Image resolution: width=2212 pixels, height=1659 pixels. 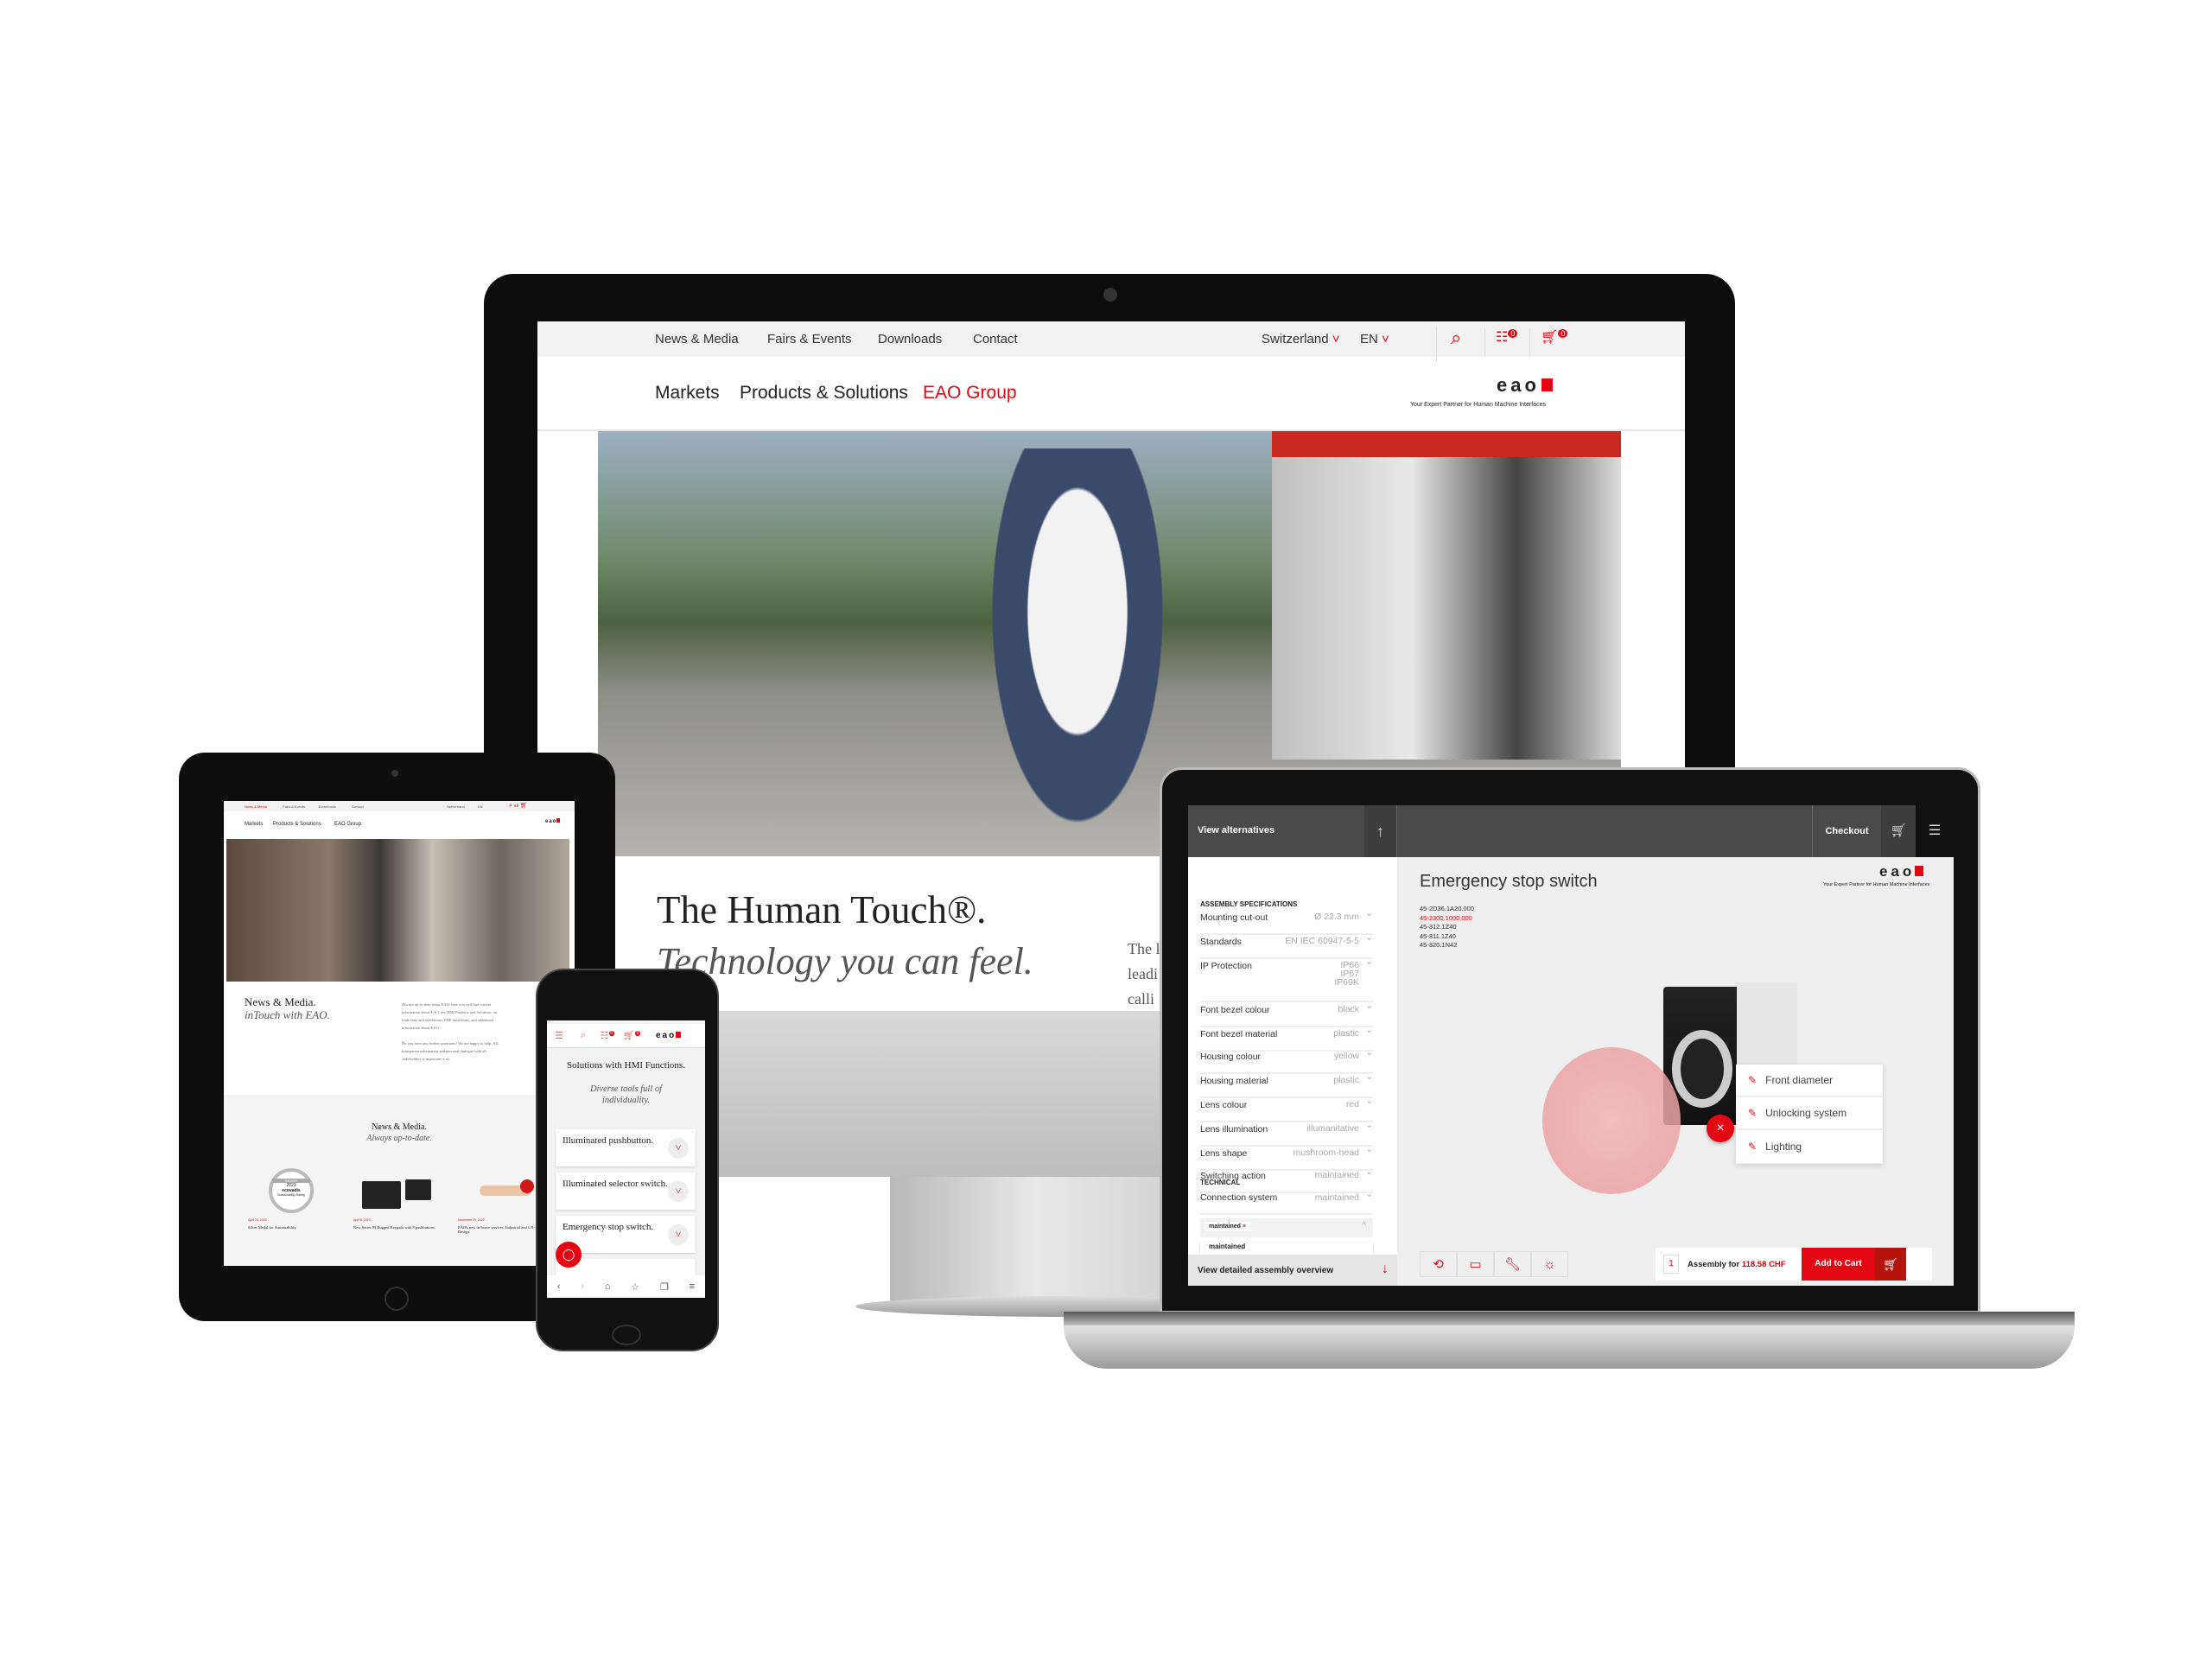 I want to click on language-select: EN ˅, so click(x=1374, y=339).